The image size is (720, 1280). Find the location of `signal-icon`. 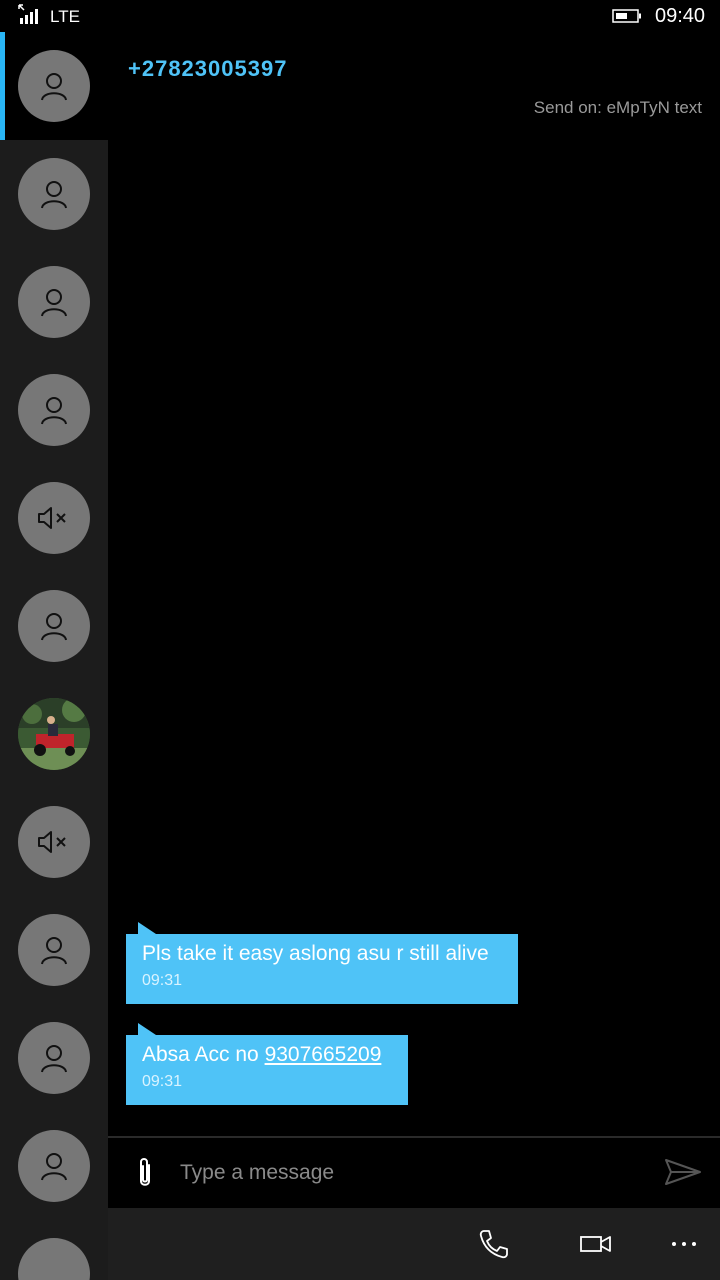

signal-icon is located at coordinates (28, 14).